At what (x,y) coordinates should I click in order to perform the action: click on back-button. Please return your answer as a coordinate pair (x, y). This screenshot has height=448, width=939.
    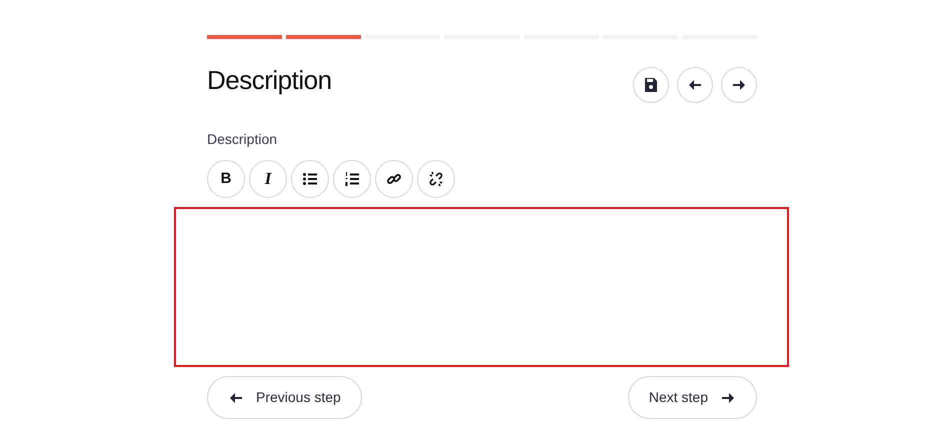
    Looking at the image, I should click on (695, 85).